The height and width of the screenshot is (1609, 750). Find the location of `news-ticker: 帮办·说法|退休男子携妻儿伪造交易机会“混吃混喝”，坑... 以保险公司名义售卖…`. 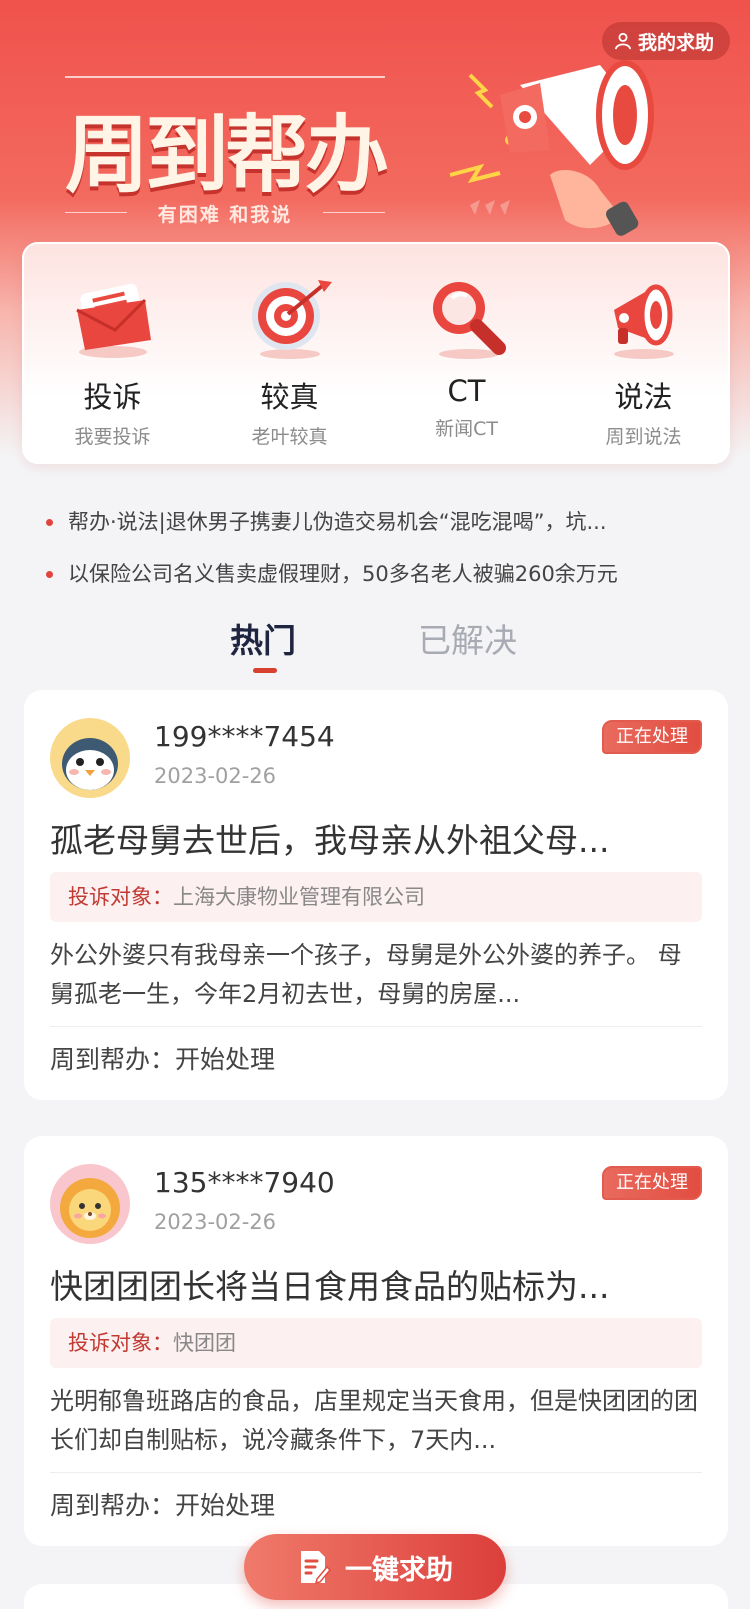

news-ticker: 帮办·说法|退休男子携妻儿伪造交易机会“混吃混喝”，坑... 以保险公司名义售卖… is located at coordinates (369, 554).